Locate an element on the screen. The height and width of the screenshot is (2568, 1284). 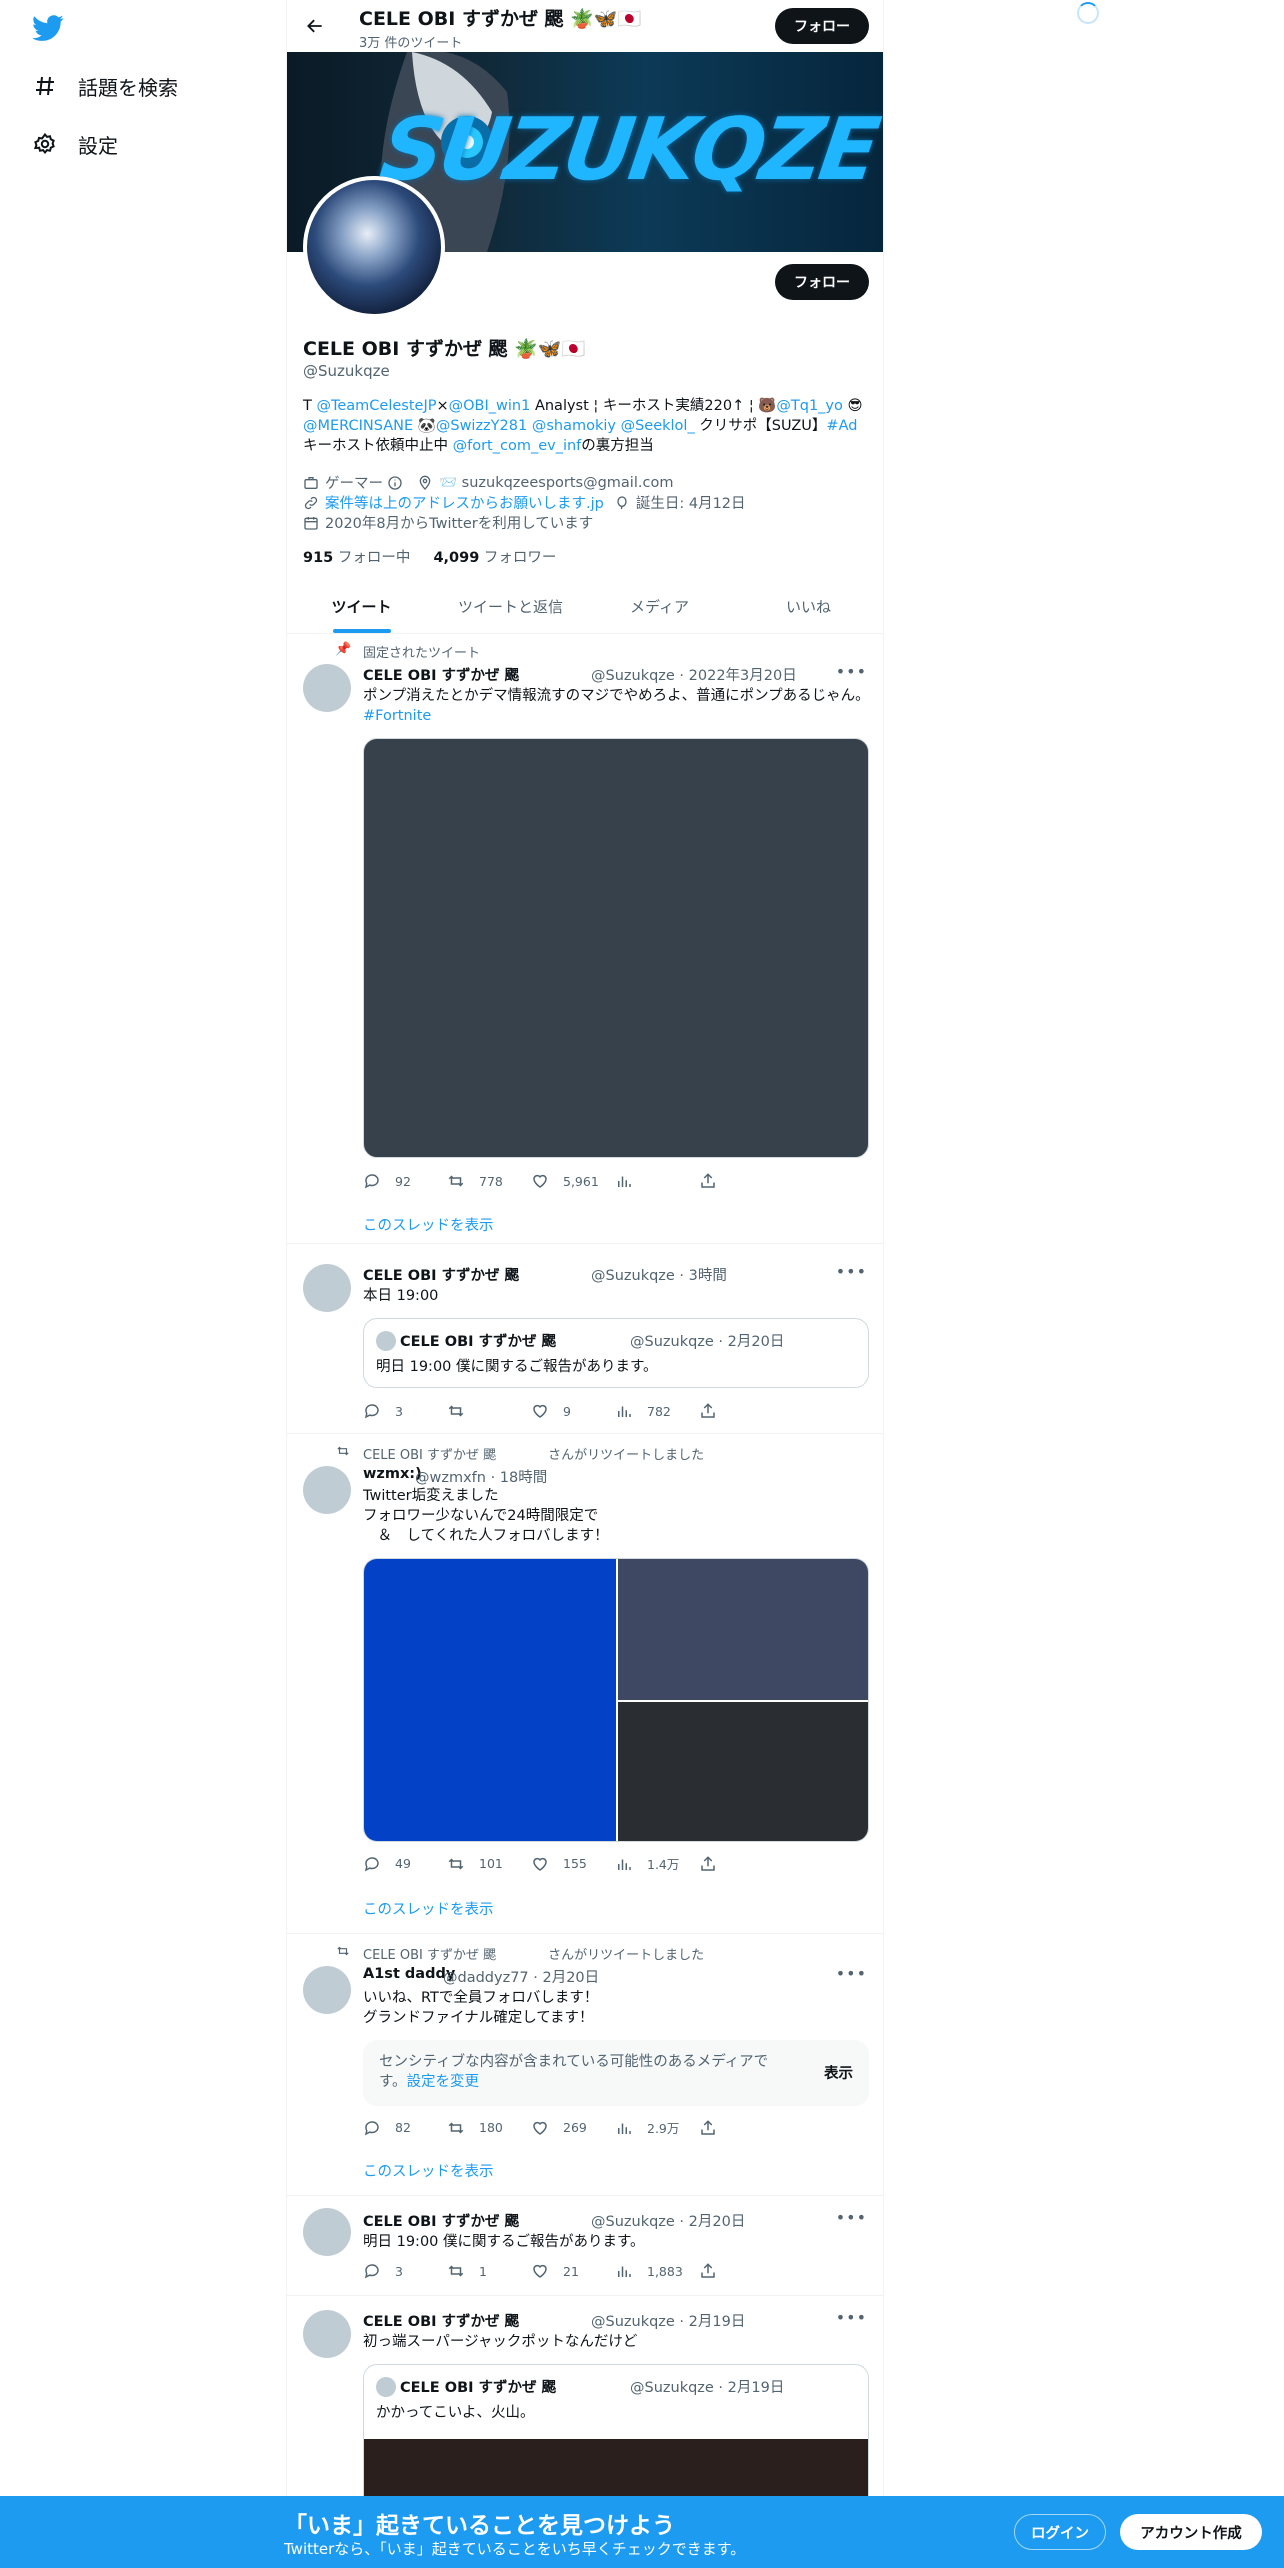
bio-mention-link: @SwizzY281 is located at coordinates (481, 426).